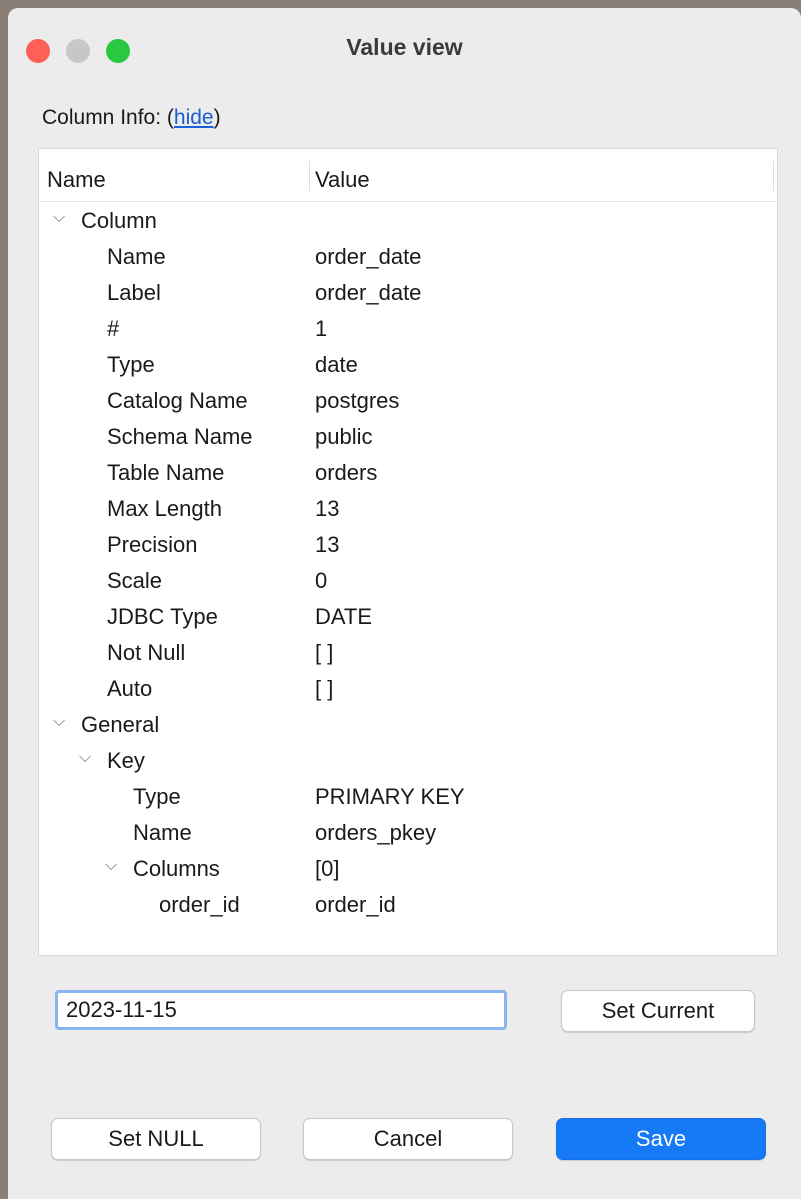  What do you see at coordinates (217, 117) in the screenshot?
I see `column-info-suffix: )` at bounding box center [217, 117].